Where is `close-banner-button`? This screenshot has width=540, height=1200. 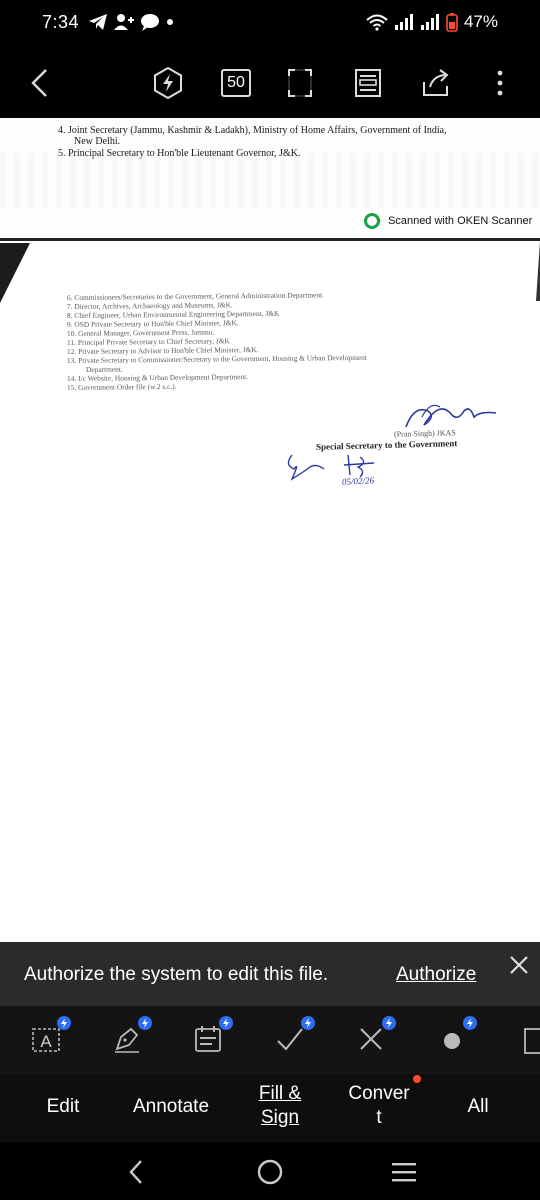
close-banner-button is located at coordinates (519, 965).